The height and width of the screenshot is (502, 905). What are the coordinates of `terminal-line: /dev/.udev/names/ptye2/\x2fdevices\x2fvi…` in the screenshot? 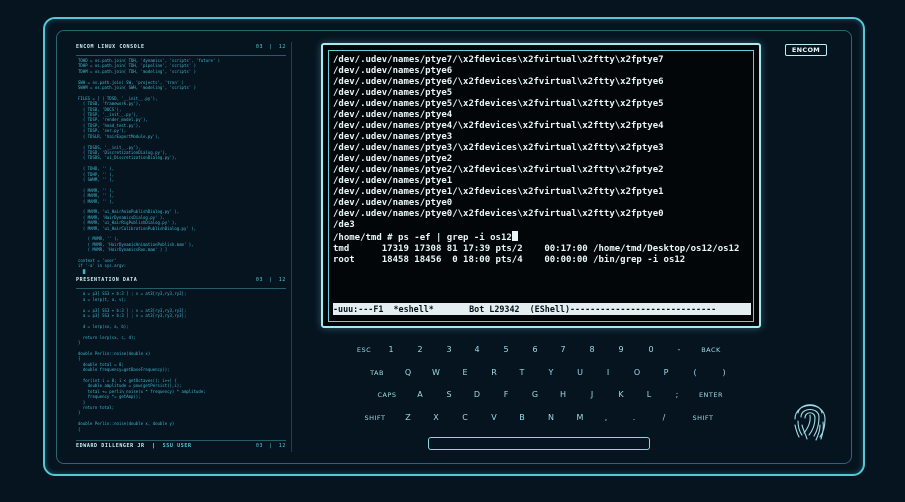 It's located at (498, 170).